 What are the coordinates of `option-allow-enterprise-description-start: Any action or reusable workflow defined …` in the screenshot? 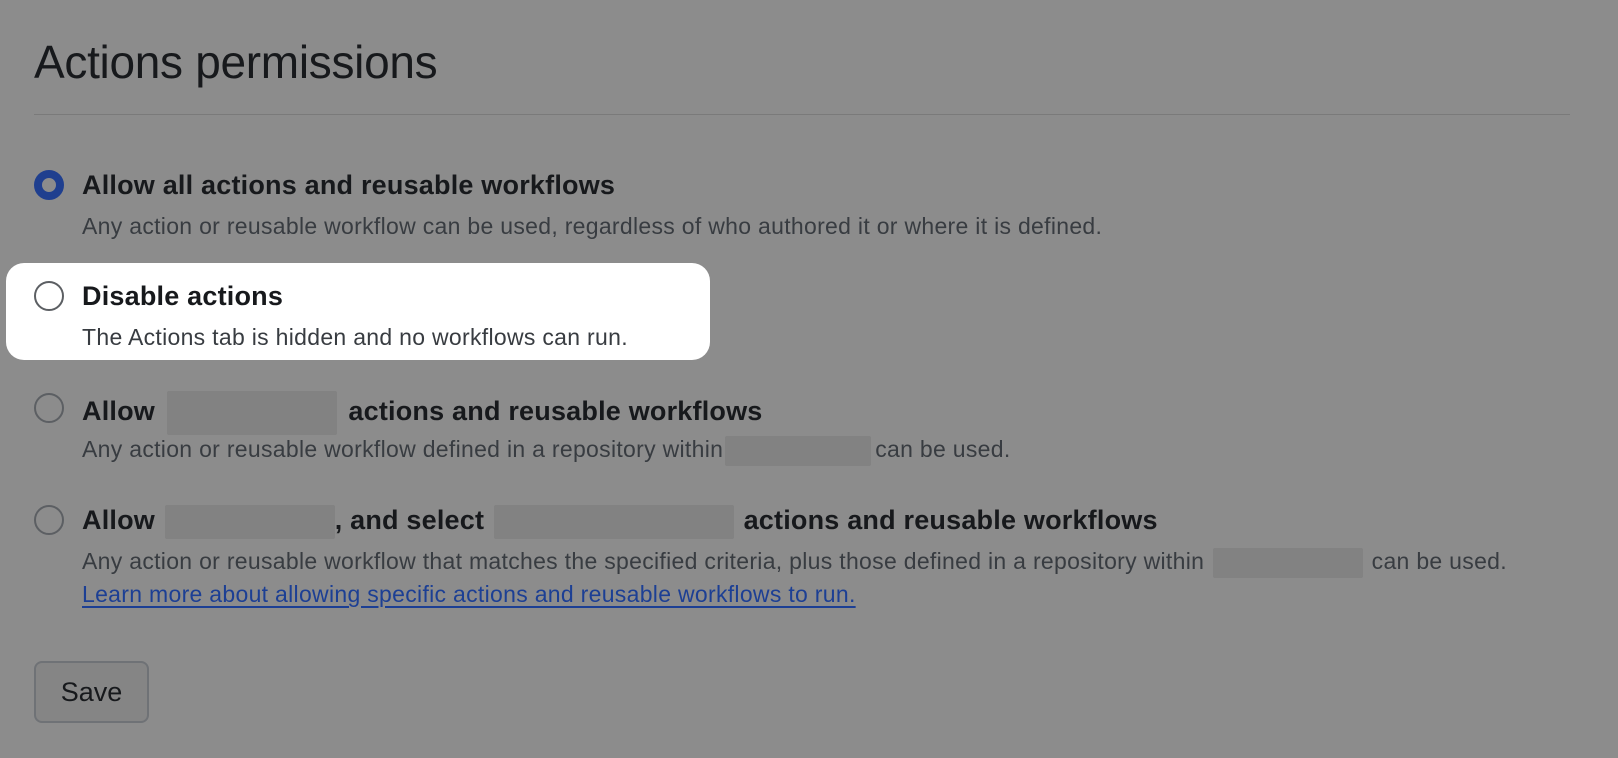 It's located at (403, 449).